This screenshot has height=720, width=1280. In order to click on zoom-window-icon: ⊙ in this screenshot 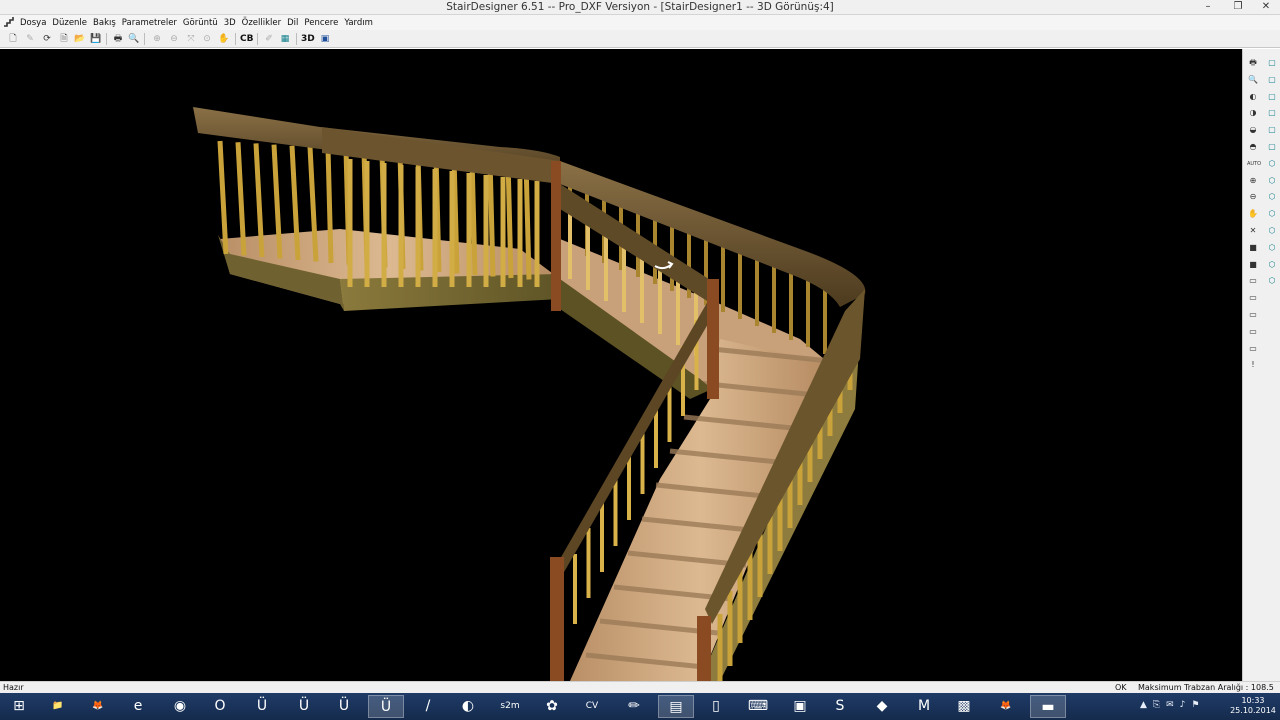, I will do `click(207, 39)`.